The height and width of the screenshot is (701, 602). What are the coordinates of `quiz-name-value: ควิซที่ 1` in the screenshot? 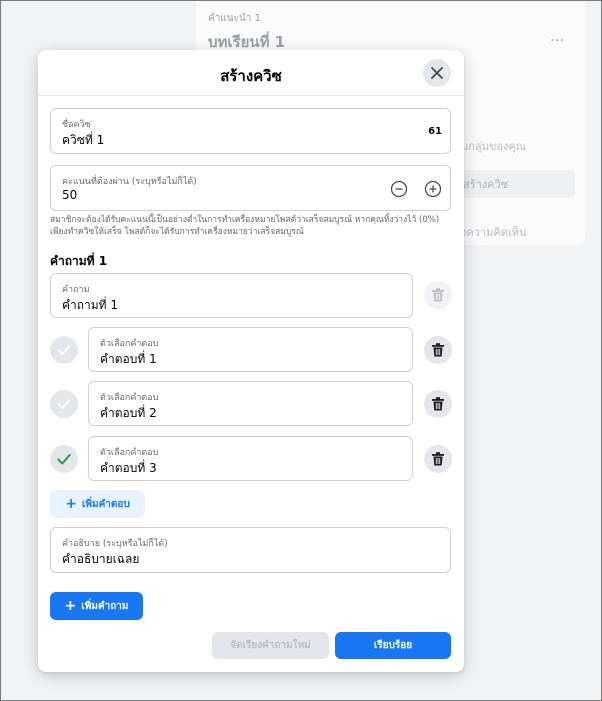 It's located at (83, 140).